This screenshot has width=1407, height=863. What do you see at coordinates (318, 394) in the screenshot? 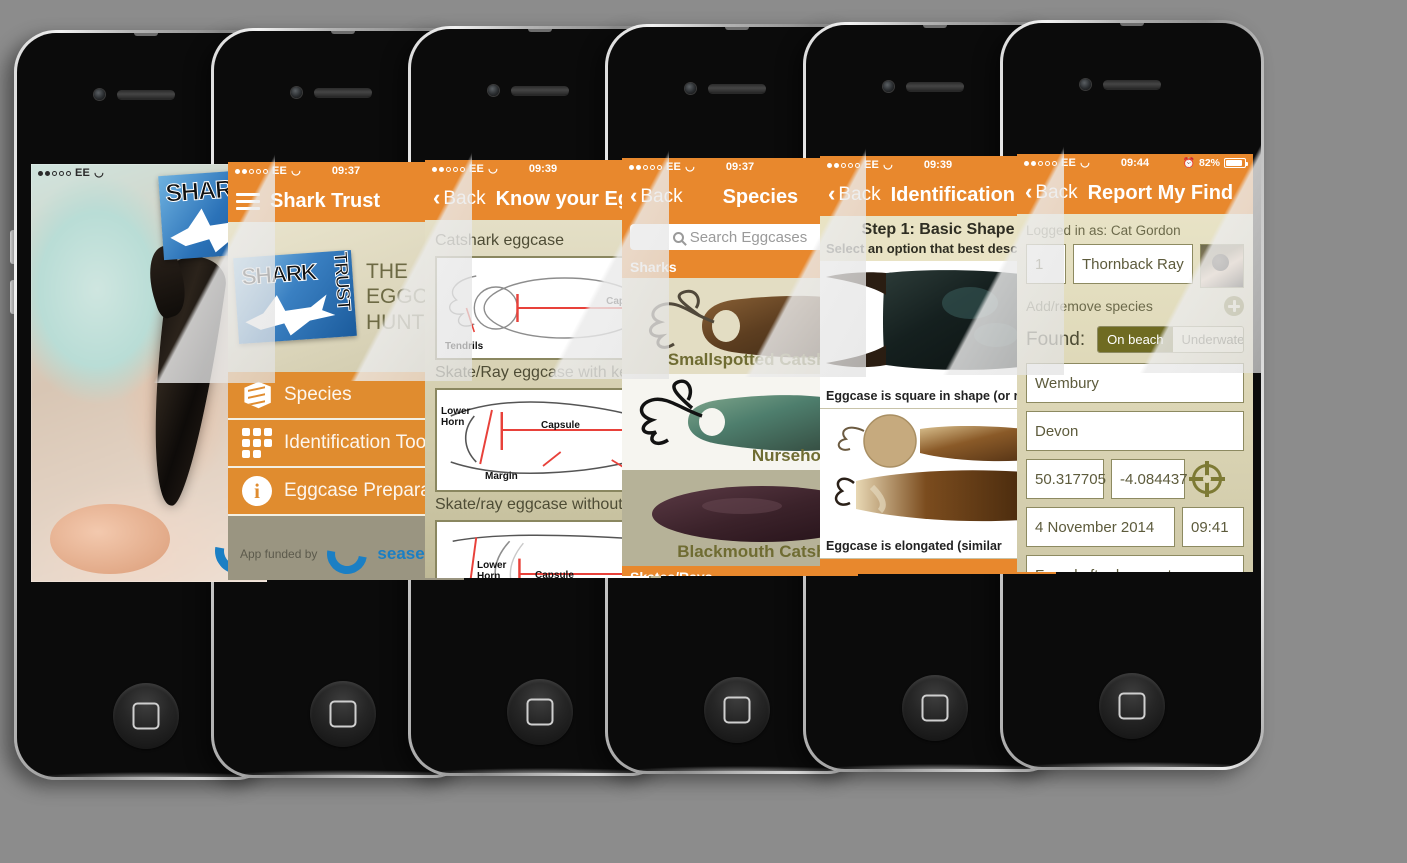
I see `menu-item-label: Species` at bounding box center [318, 394].